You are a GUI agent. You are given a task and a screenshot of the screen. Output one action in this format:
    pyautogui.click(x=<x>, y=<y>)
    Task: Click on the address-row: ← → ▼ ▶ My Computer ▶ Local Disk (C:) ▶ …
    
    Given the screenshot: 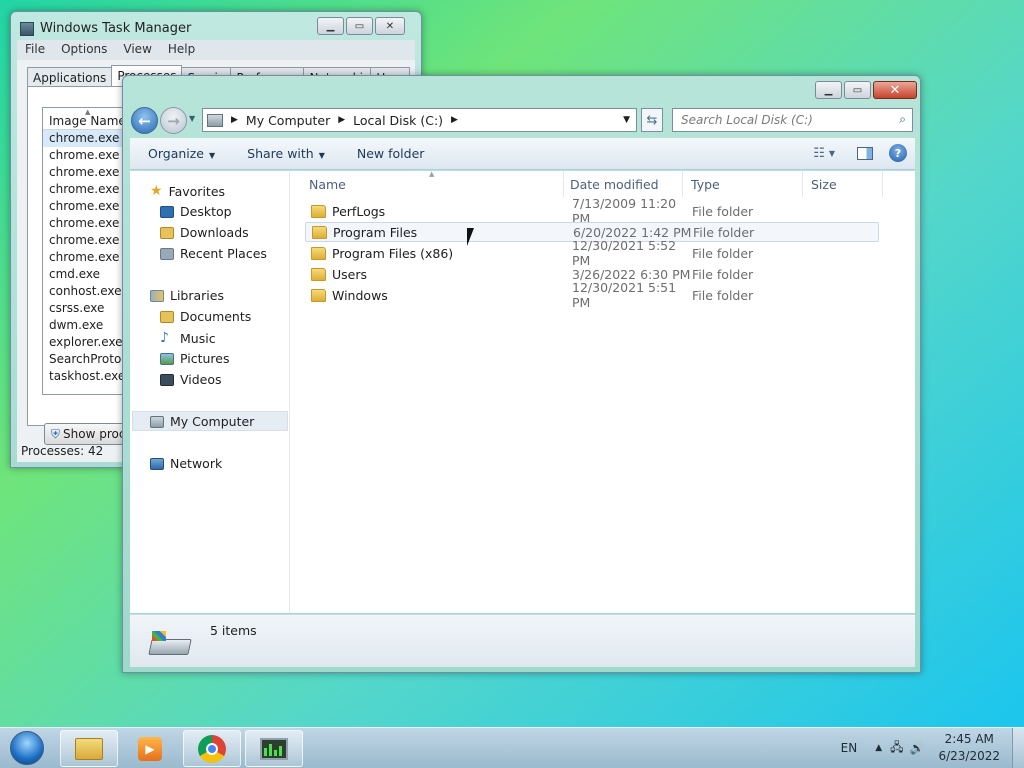 What is the action you would take?
    pyautogui.click(x=522, y=121)
    